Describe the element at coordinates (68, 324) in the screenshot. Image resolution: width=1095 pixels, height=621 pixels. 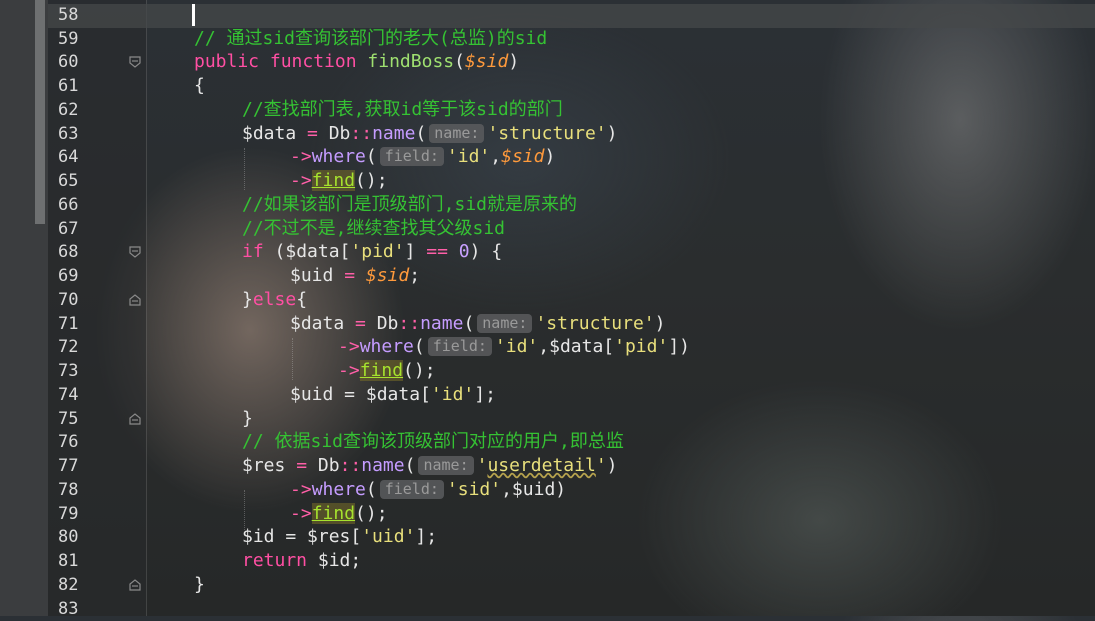
I see `line-number: 71` at that location.